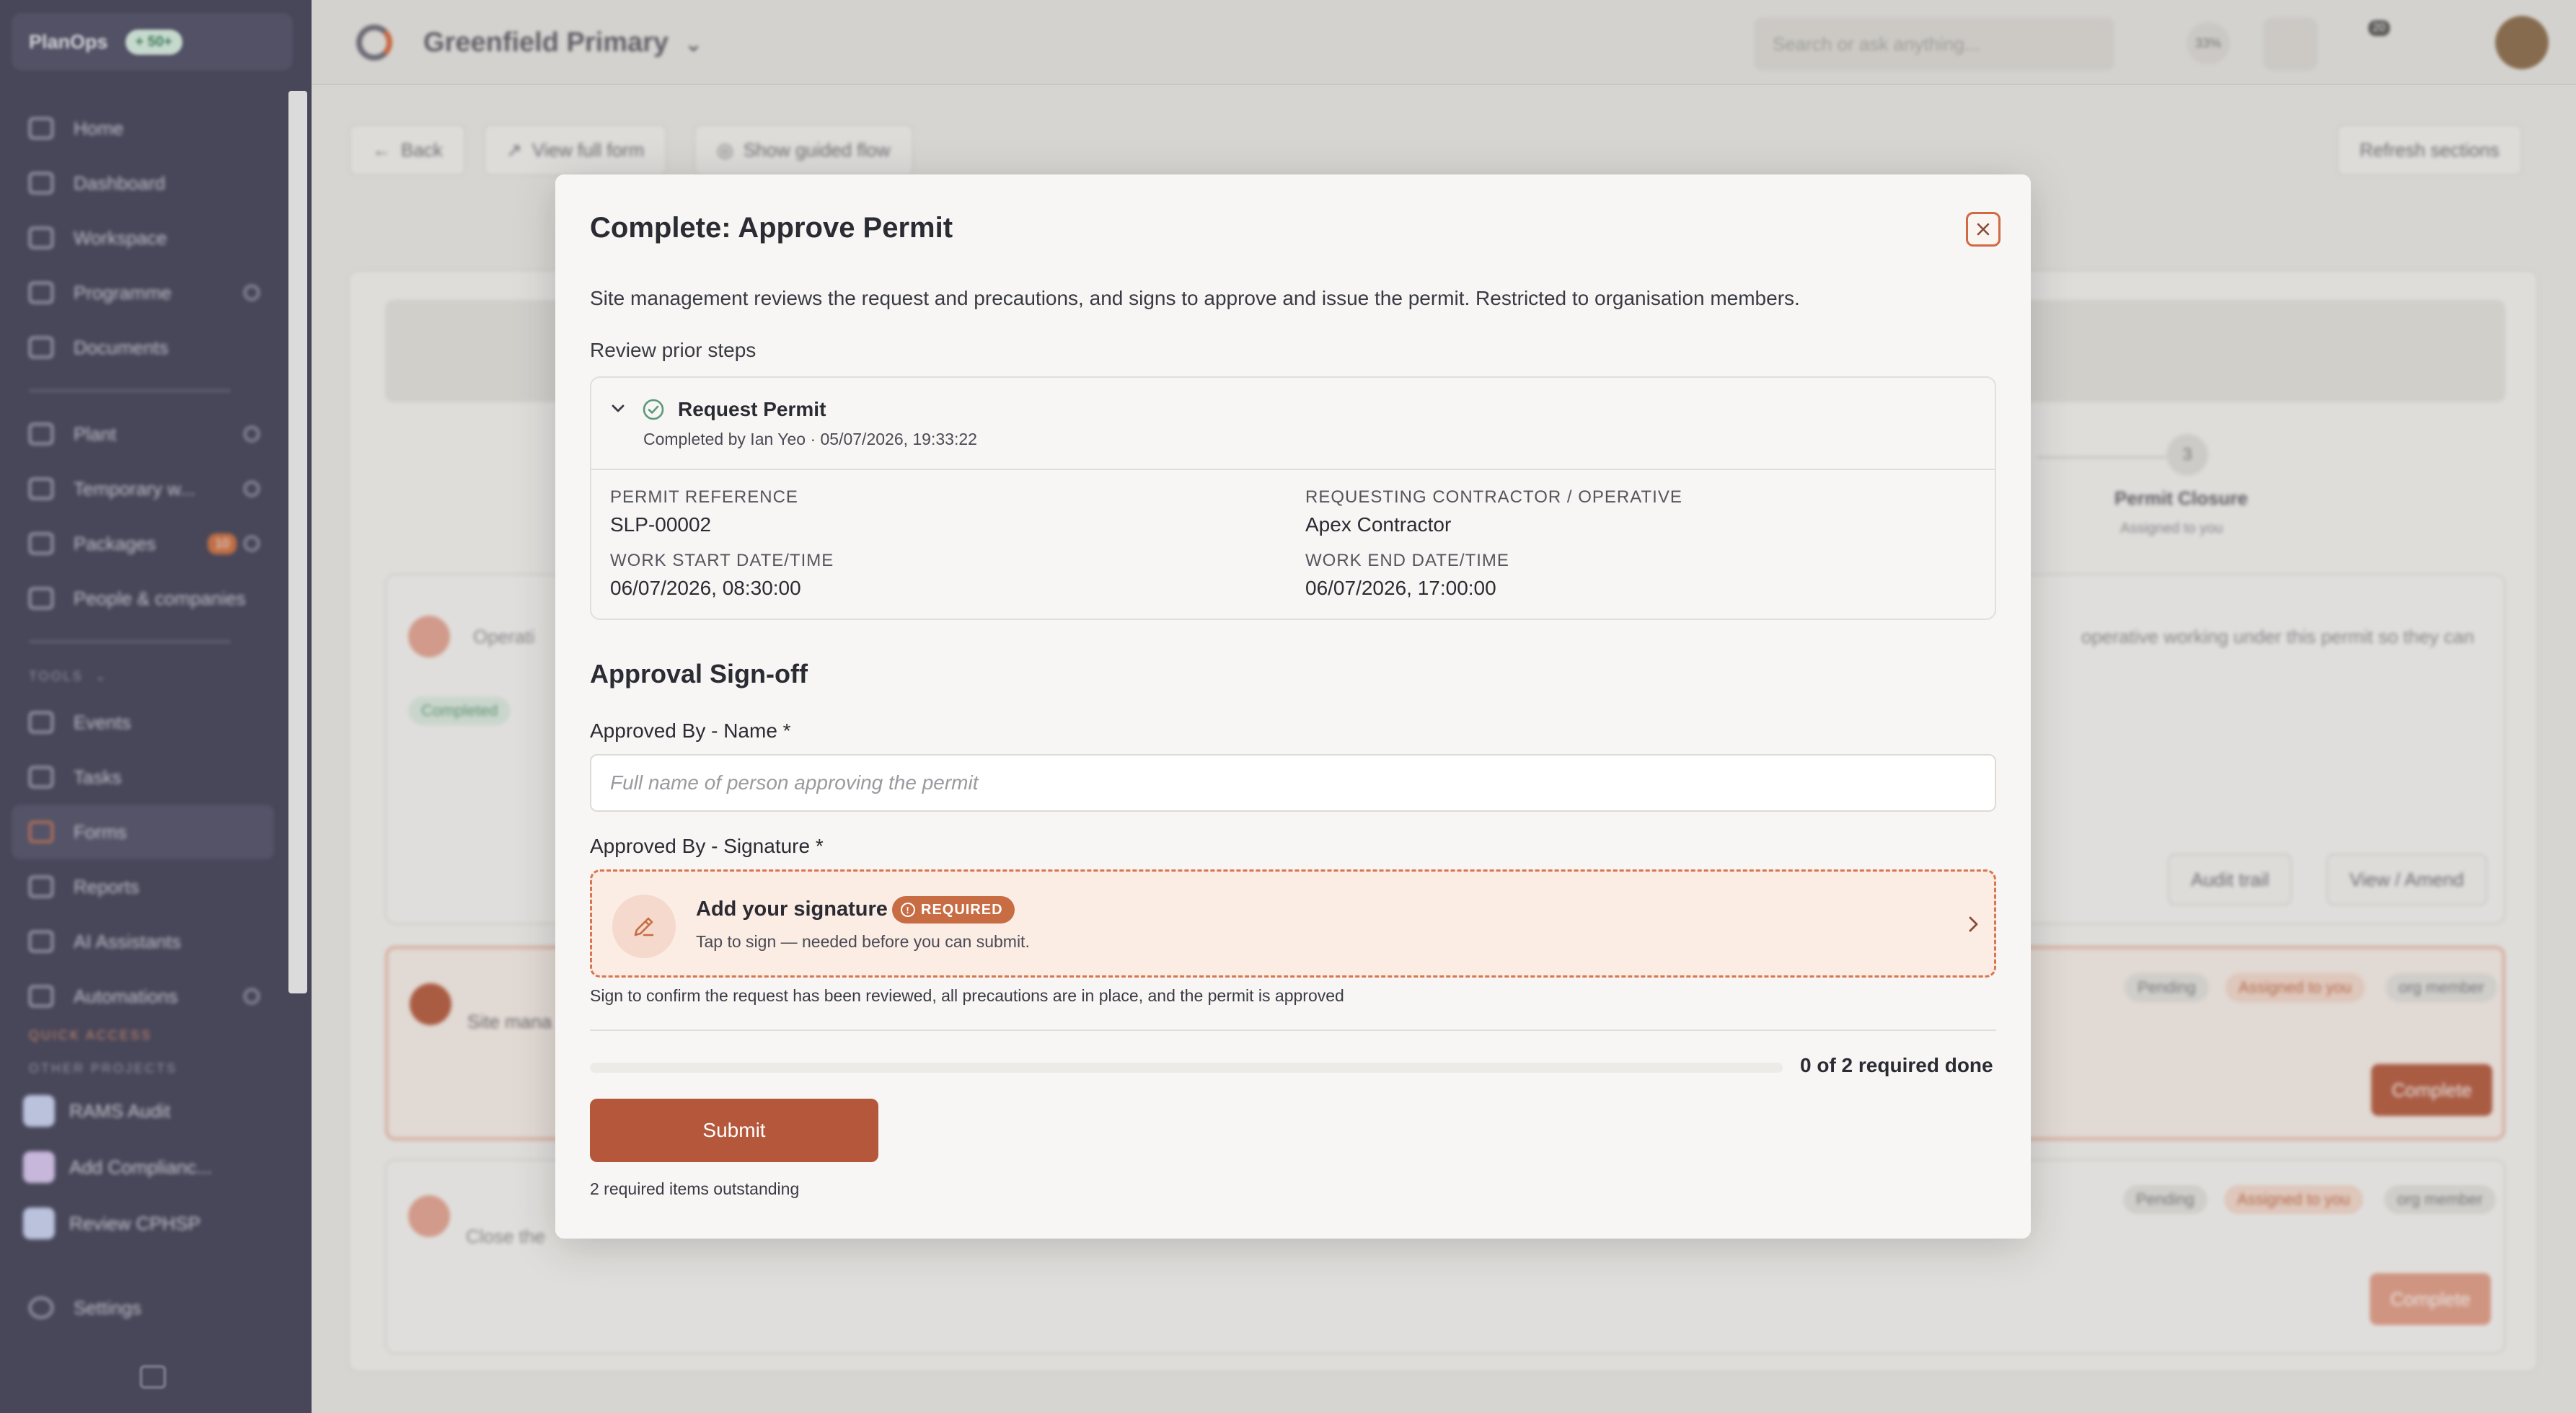 This screenshot has width=2576, height=1413. What do you see at coordinates (962, 910) in the screenshot?
I see `required-label: REQUIRED` at bounding box center [962, 910].